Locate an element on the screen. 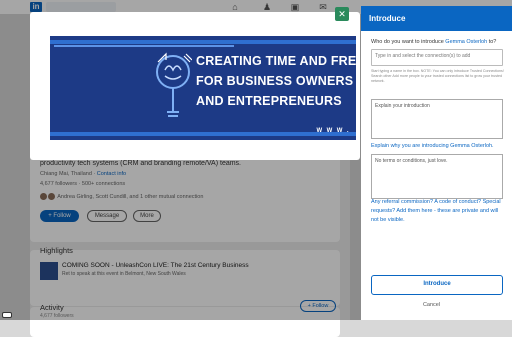 The image size is (512, 337). panel-header: Introduce is located at coordinates (436, 18).